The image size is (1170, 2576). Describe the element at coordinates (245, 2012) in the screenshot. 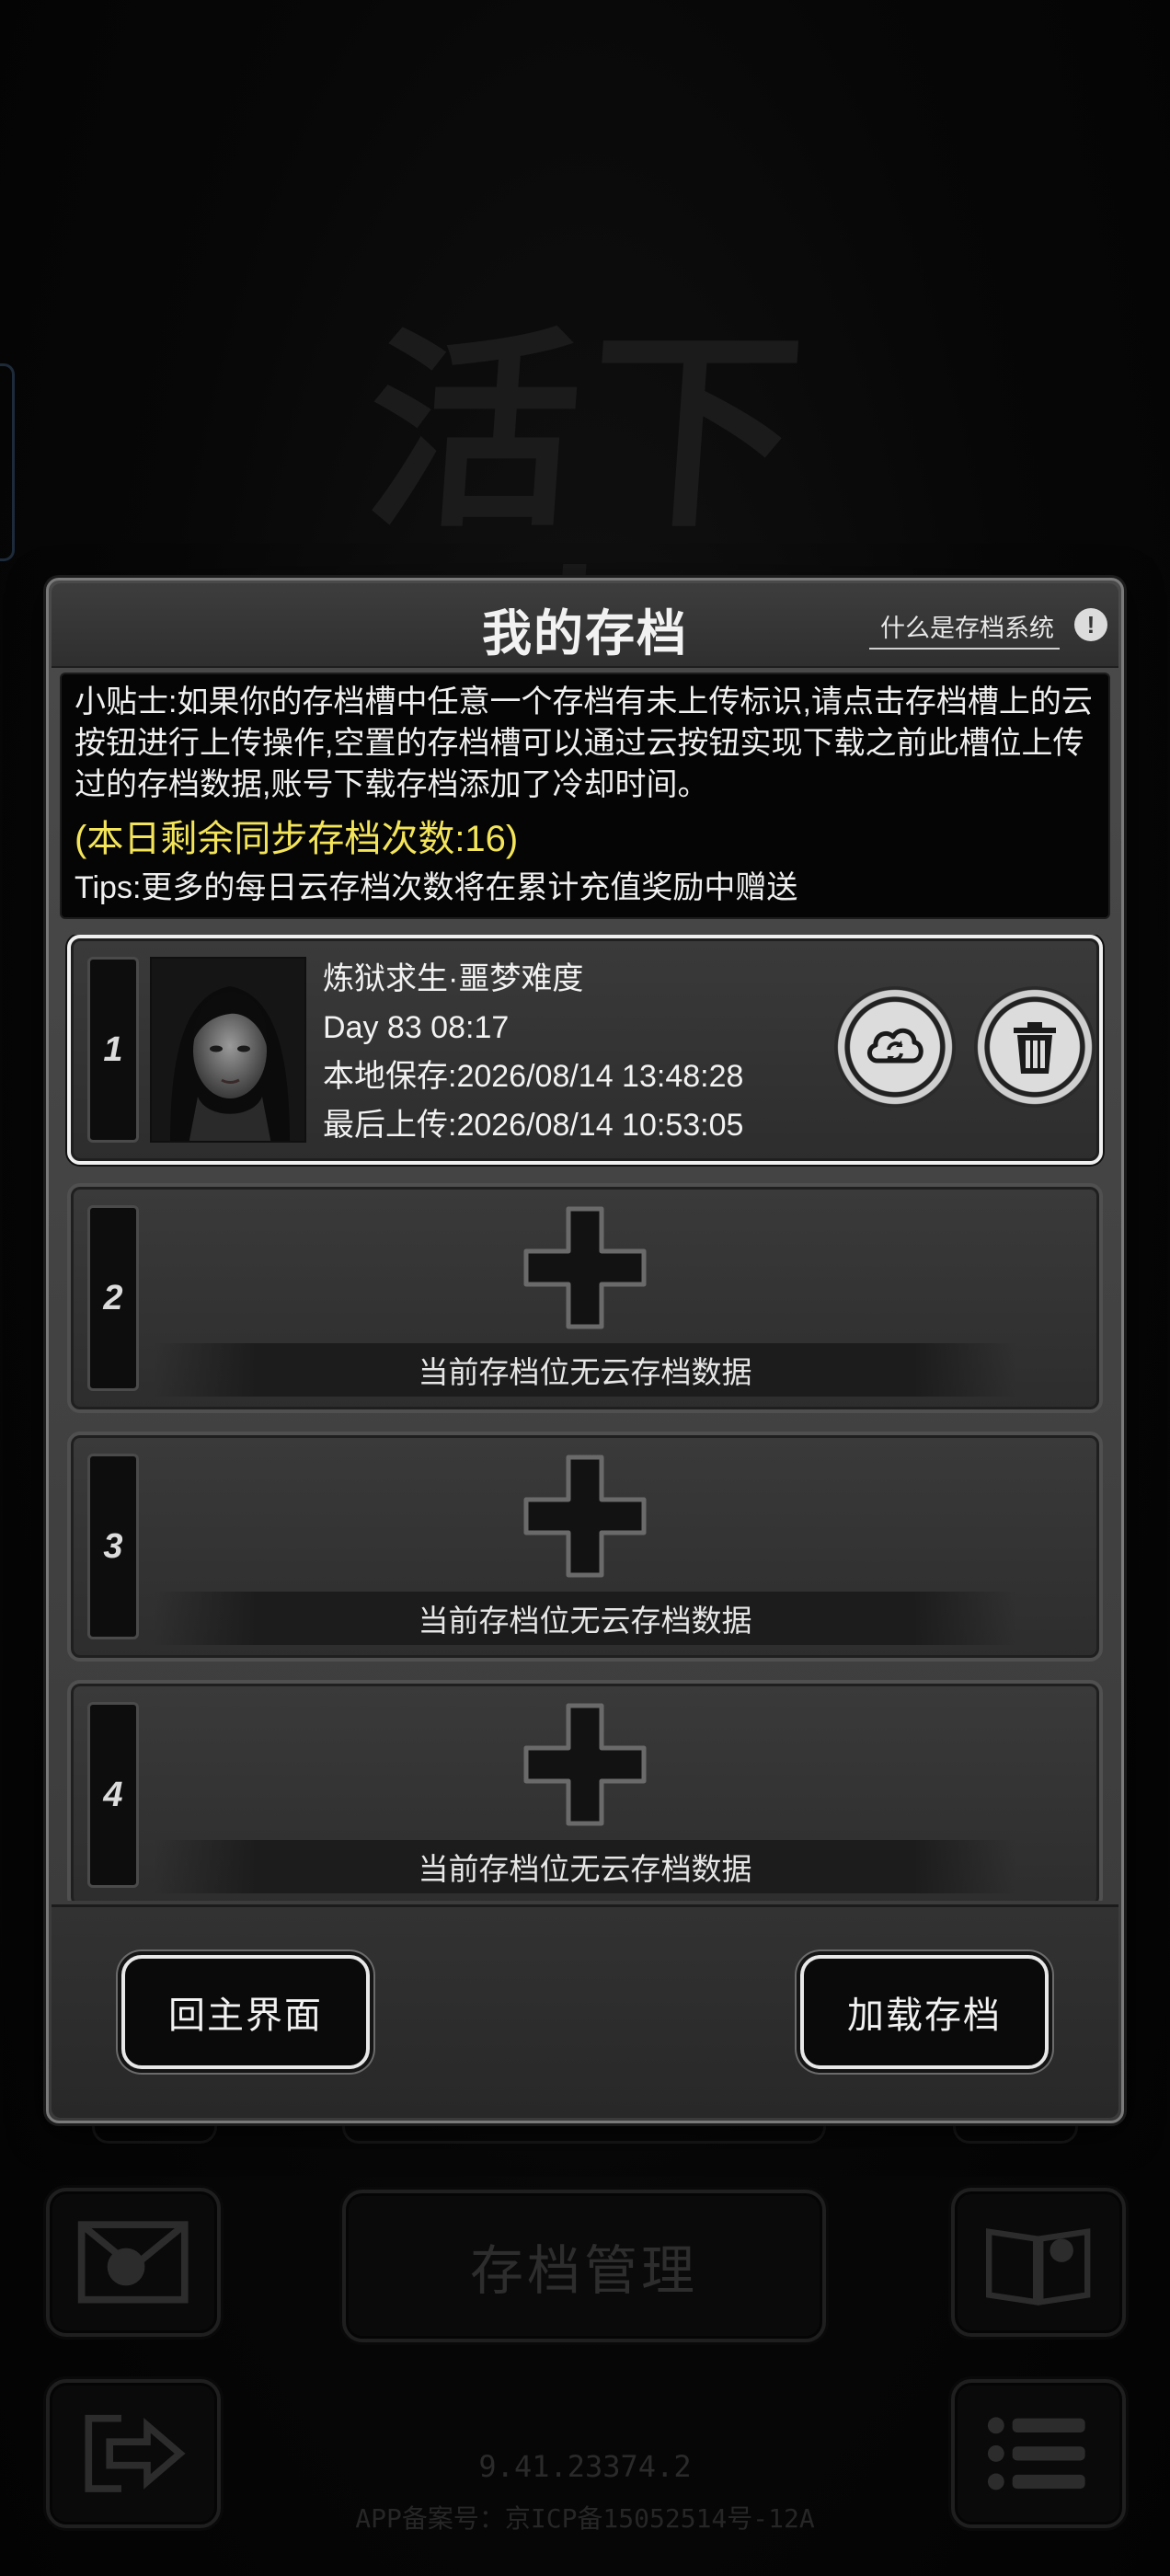

I see `back-to-main-button: 回主界面` at that location.